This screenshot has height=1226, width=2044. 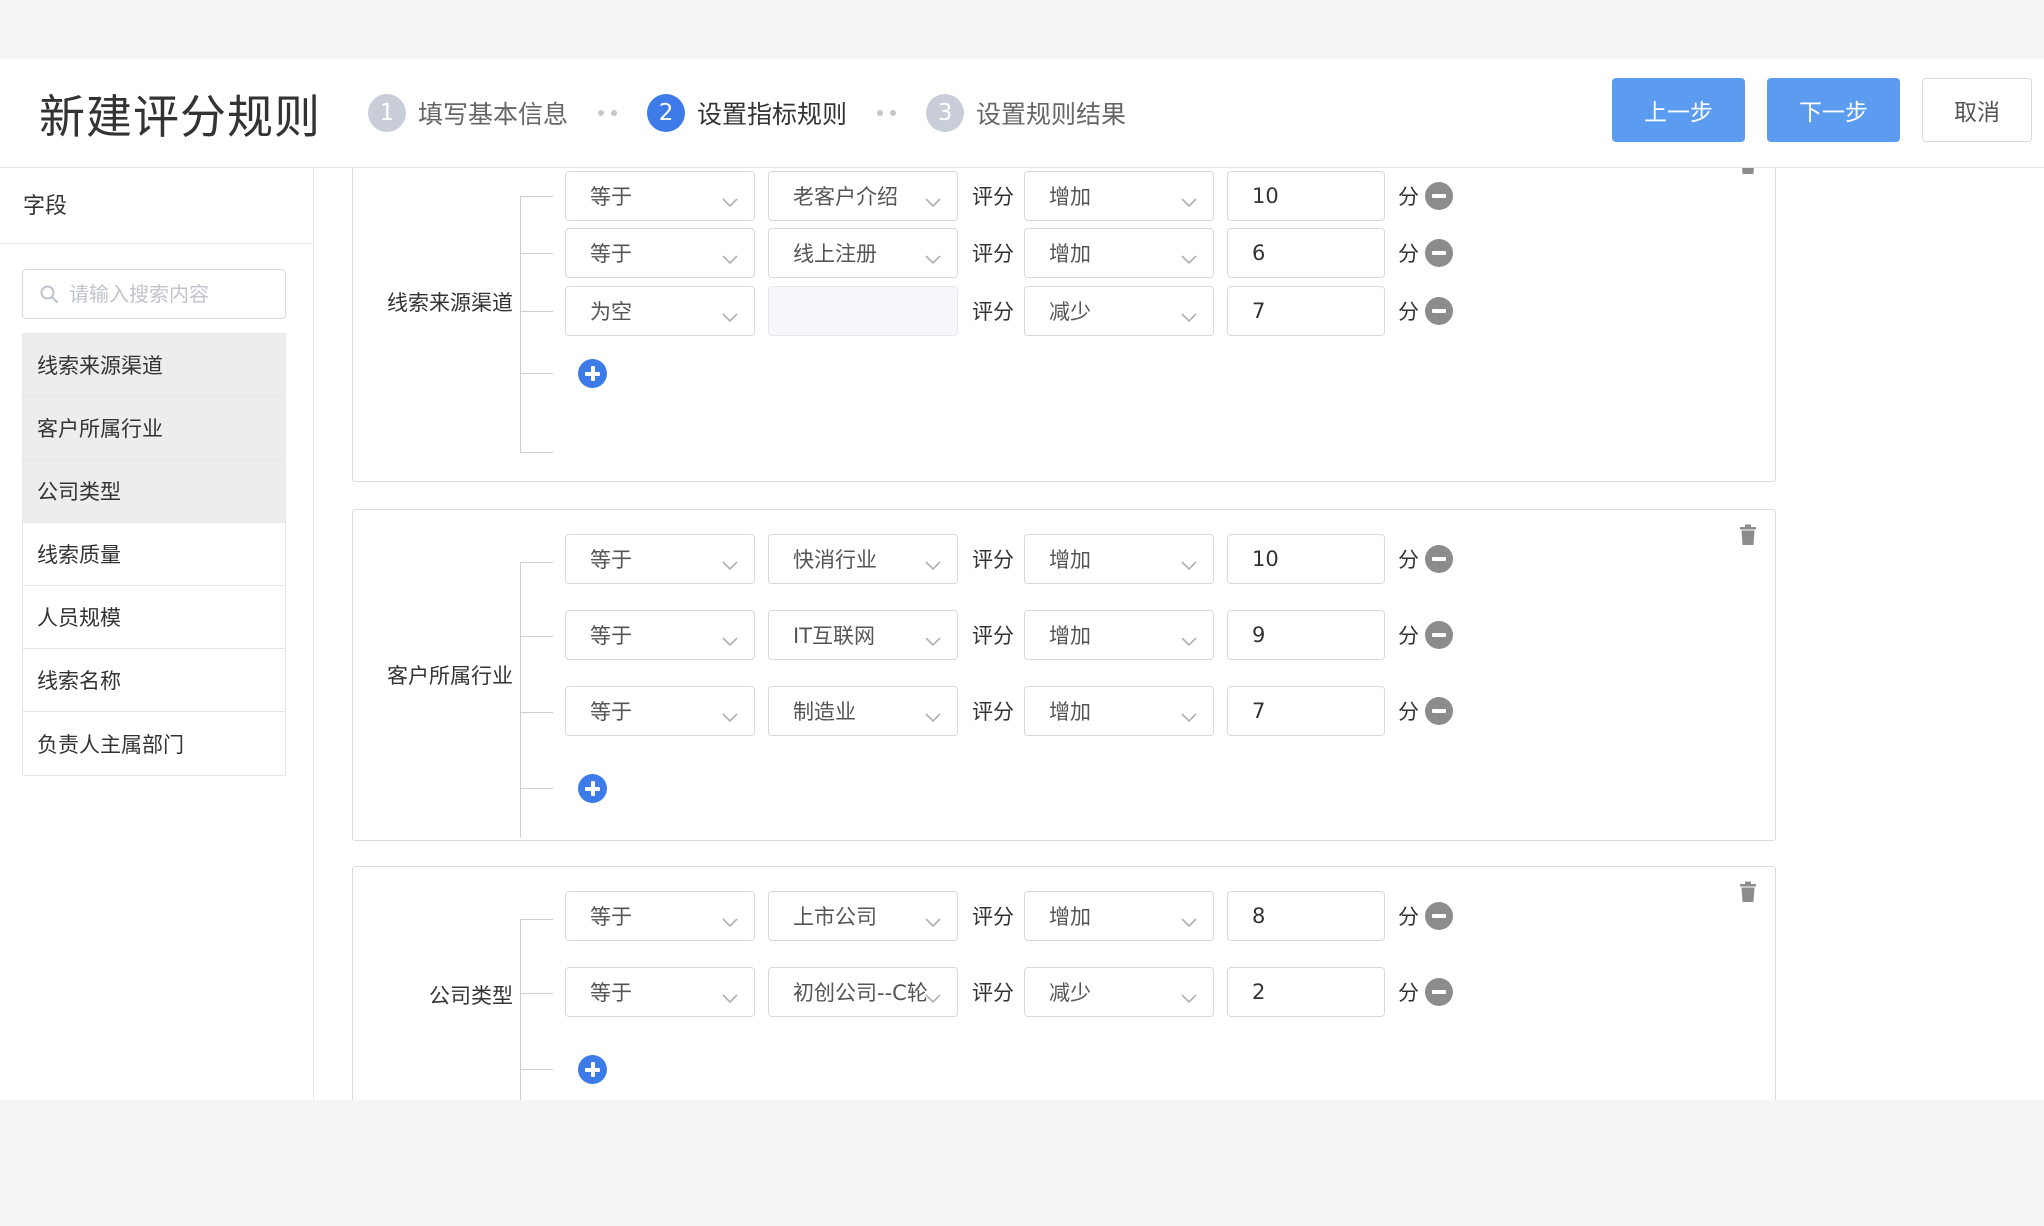 What do you see at coordinates (1678, 110) in the screenshot?
I see `prev-step-button: 上一步` at bounding box center [1678, 110].